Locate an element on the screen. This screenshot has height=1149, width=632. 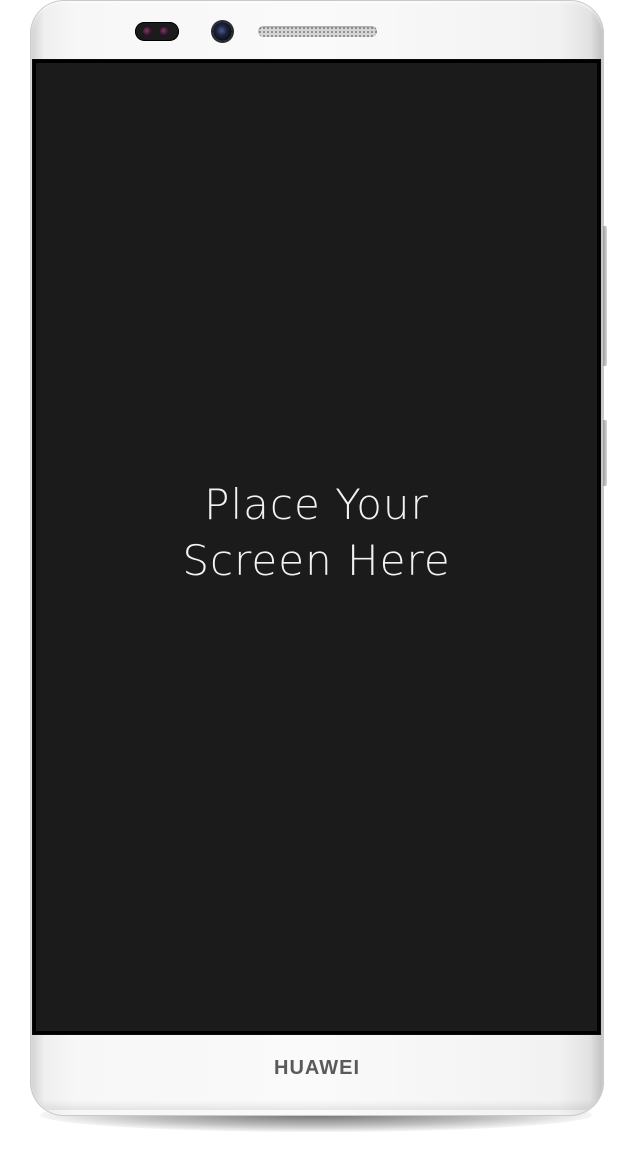
front-camera-icon is located at coordinates (222, 31).